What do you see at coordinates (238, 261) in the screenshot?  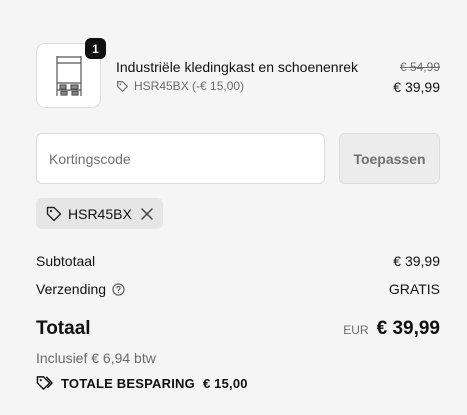 I see `subtotal-row: Subtotaal € 39,99` at bounding box center [238, 261].